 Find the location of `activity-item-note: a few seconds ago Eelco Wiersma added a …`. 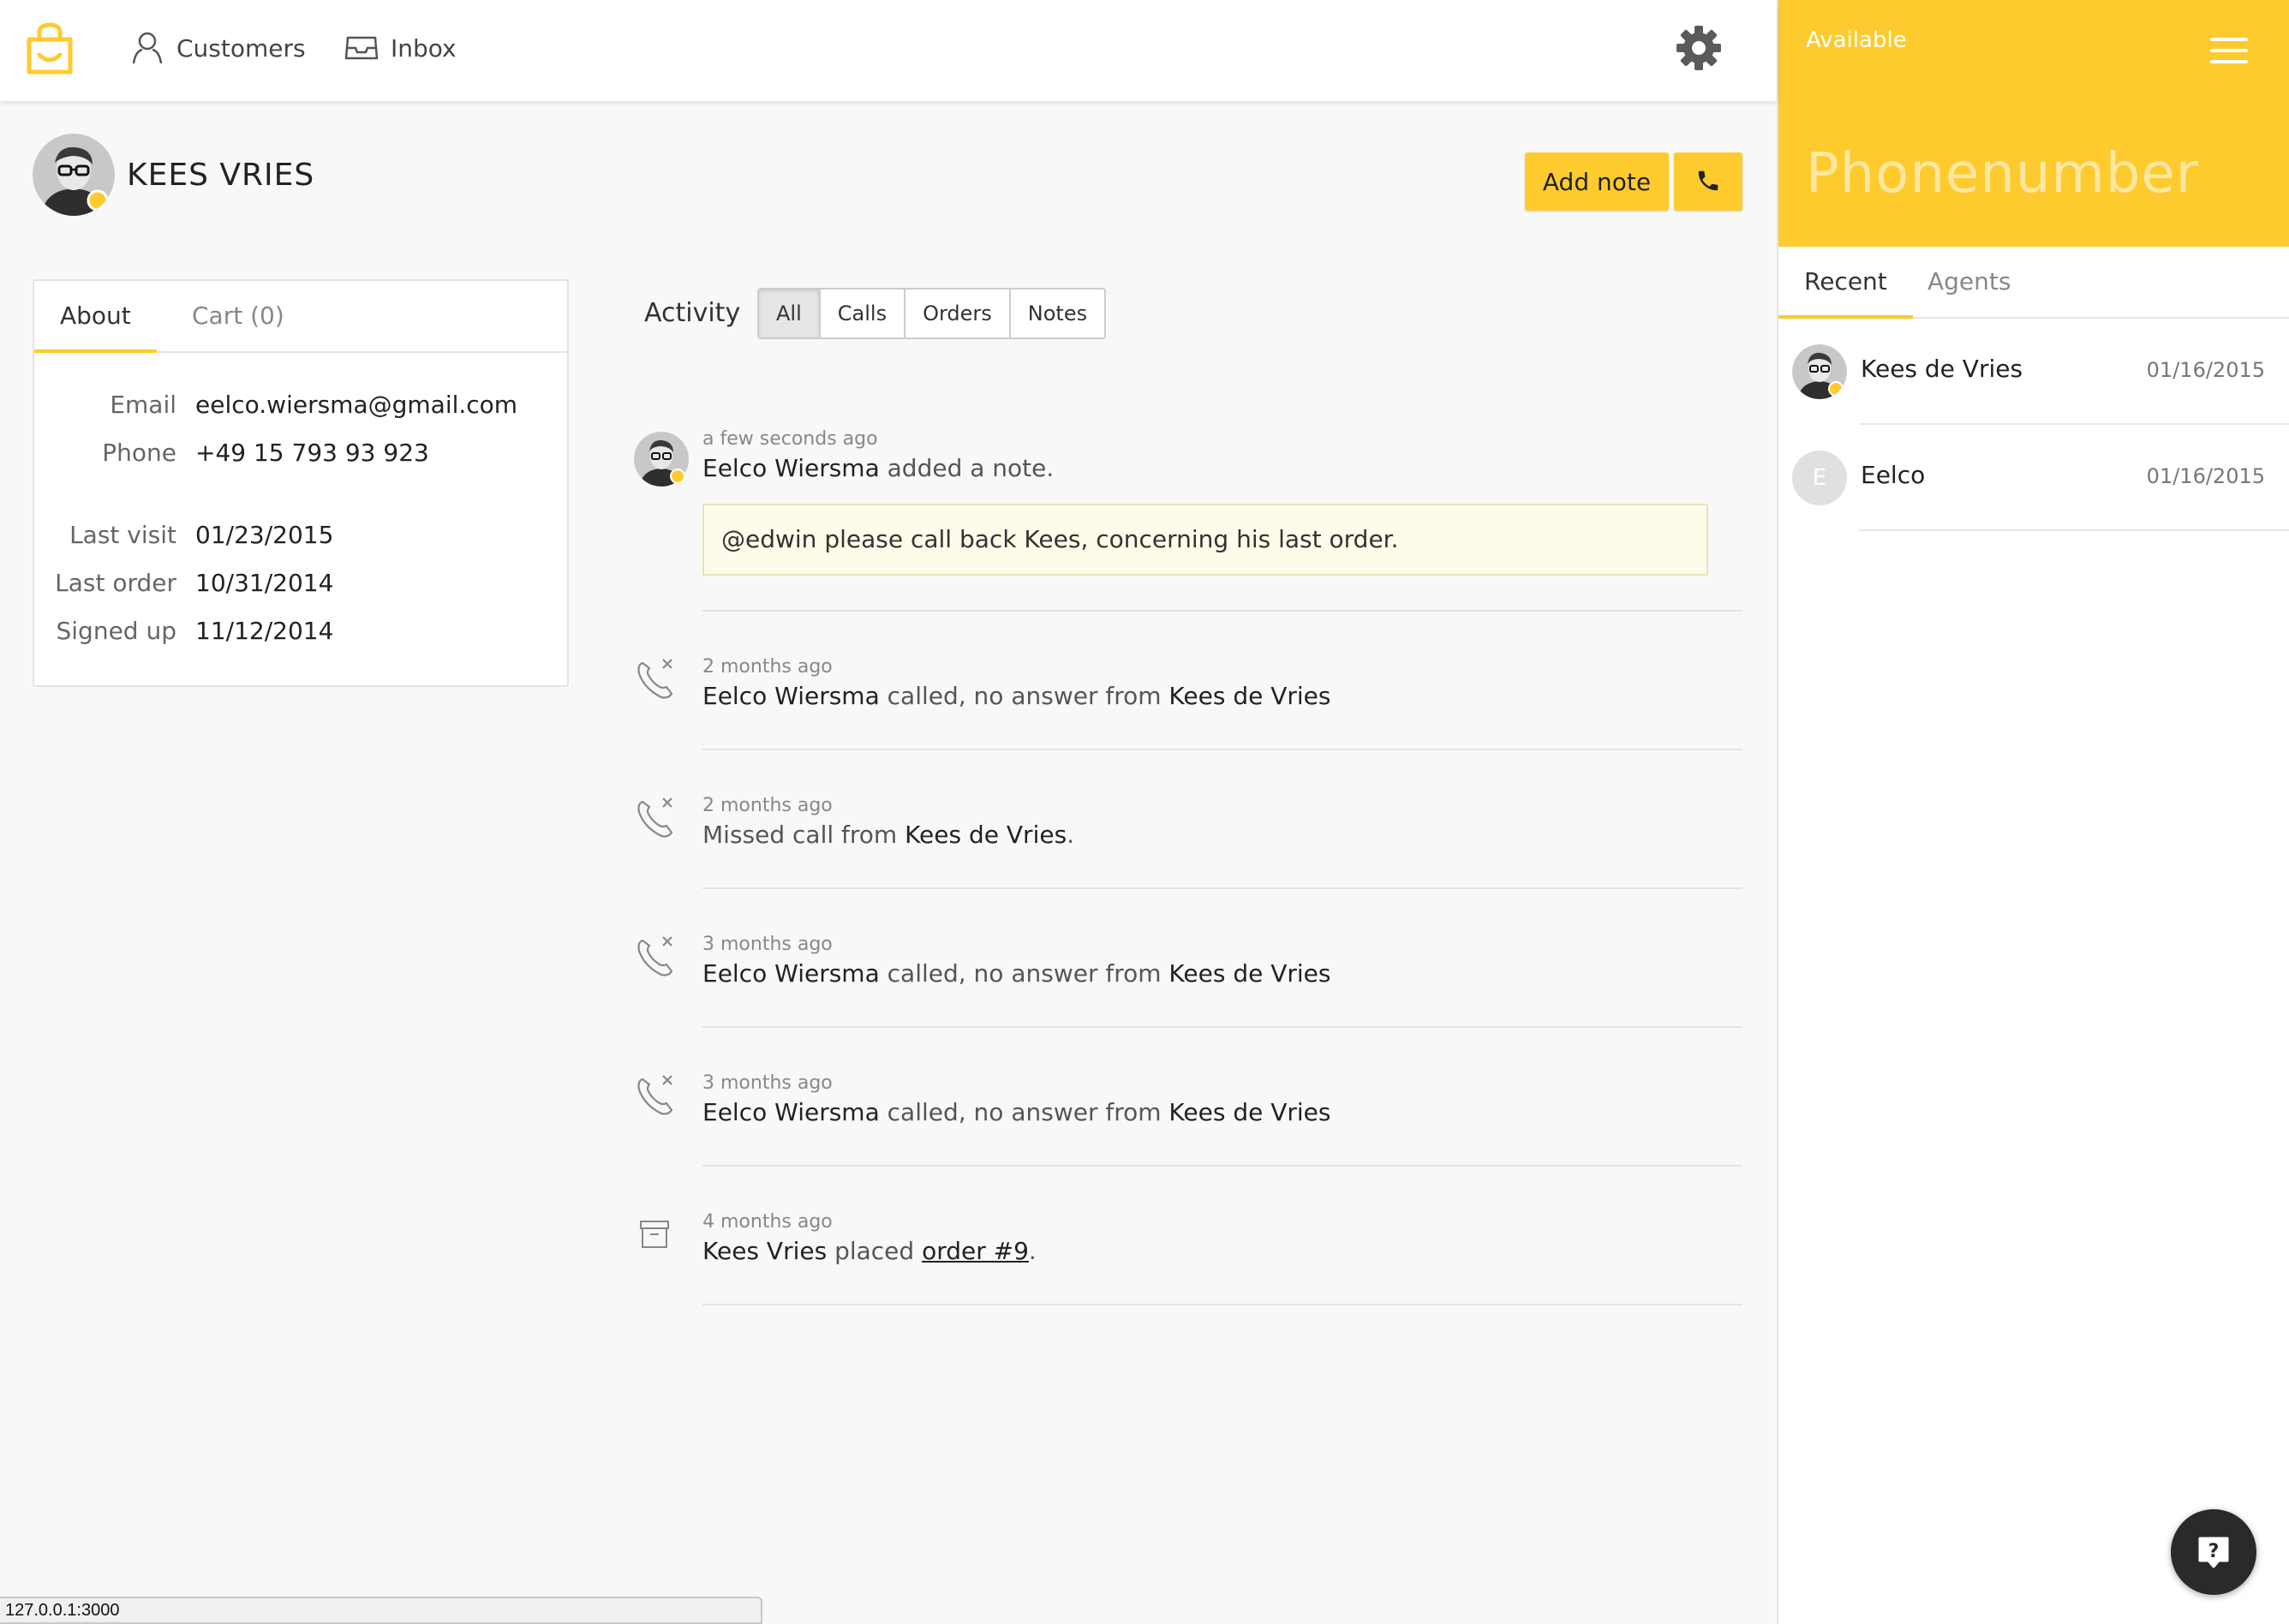

activity-item-note: a few seconds ago Eelco Wiersma added a … is located at coordinates (1188, 520).